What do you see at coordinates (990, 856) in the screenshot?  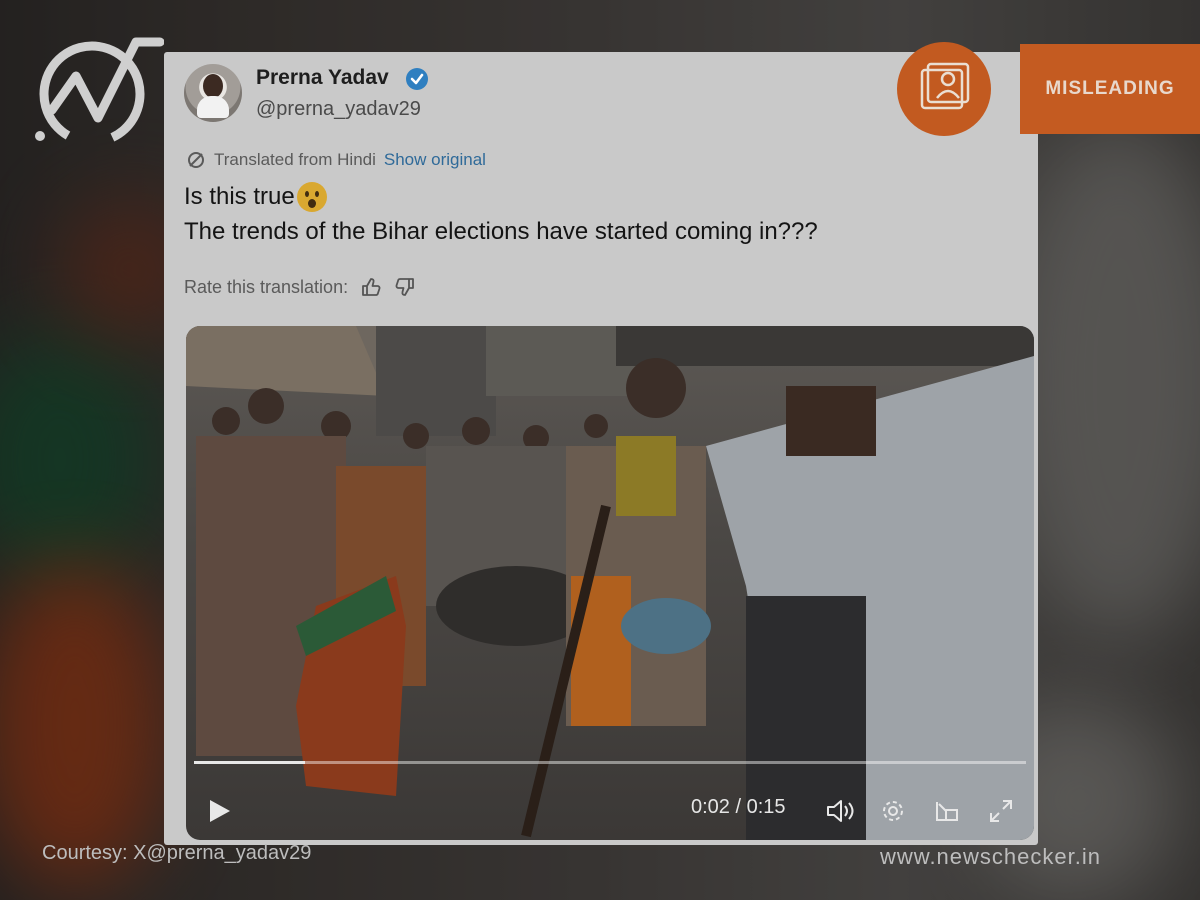 I see `website-url: www.newschecker.in` at bounding box center [990, 856].